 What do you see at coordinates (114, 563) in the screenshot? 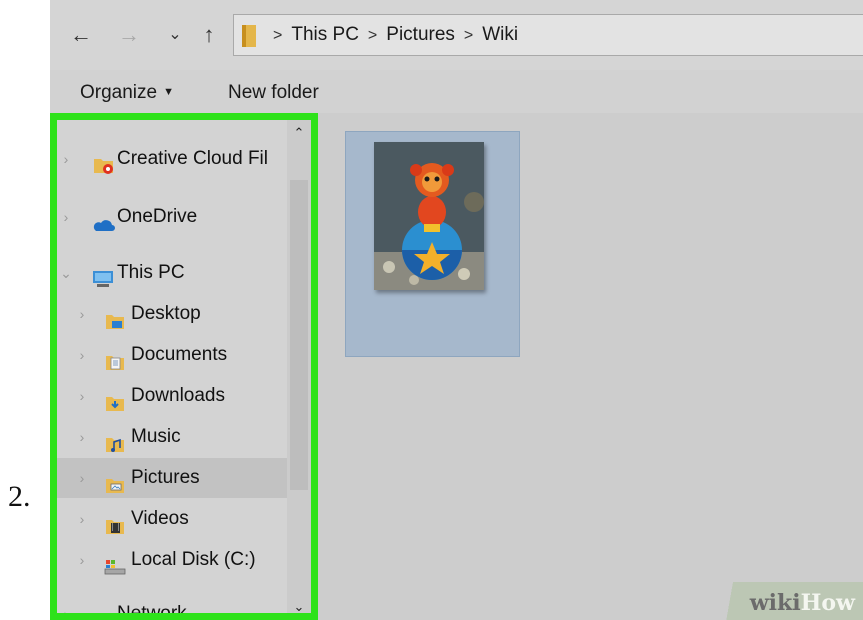
I see `local-disk-icon` at bounding box center [114, 563].